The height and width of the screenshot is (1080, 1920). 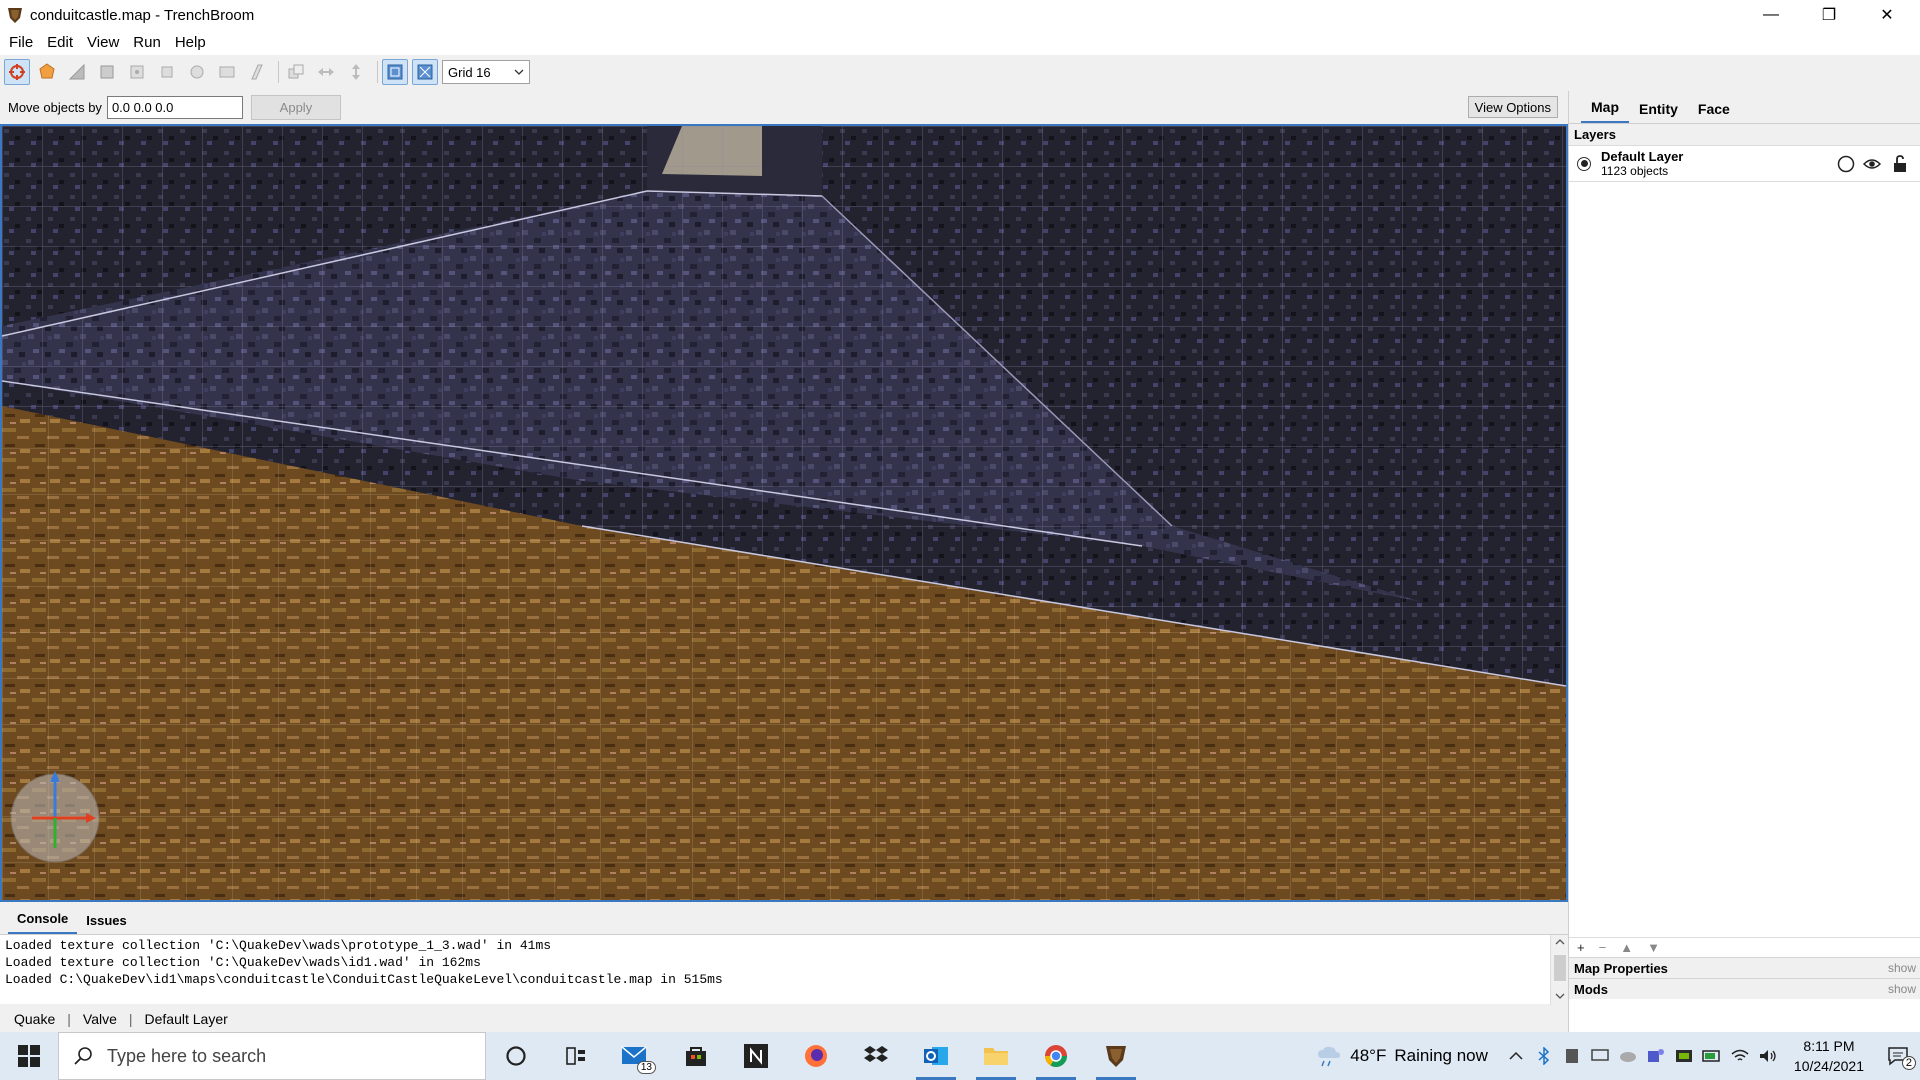 I want to click on maximize-button: ❐, so click(x=1829, y=15).